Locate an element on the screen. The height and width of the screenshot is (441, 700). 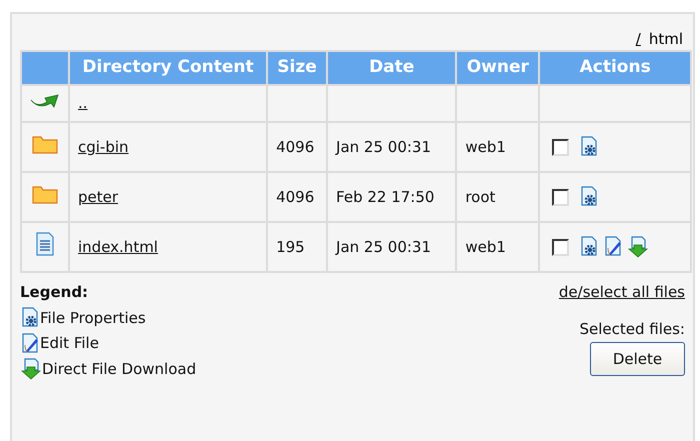
file-name-link: cgi-bin is located at coordinates (103, 147).